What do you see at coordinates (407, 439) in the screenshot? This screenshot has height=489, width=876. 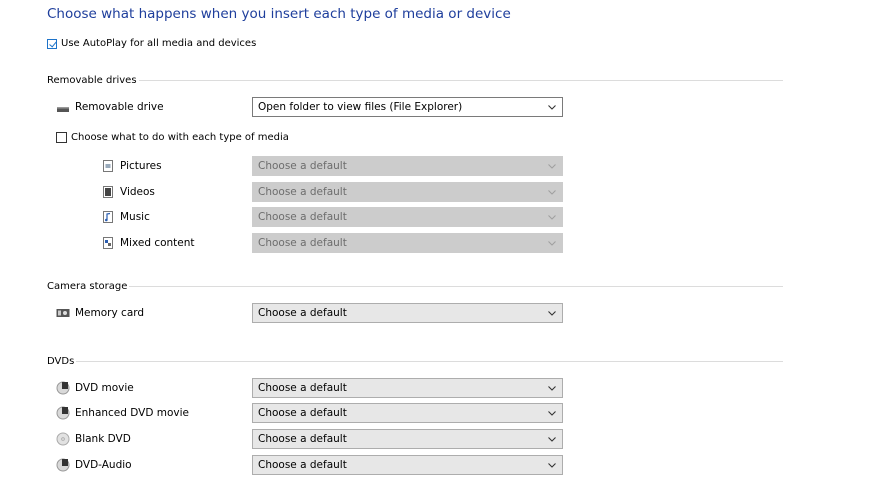 I see `blank-dvd-dropdown: Choose a default` at bounding box center [407, 439].